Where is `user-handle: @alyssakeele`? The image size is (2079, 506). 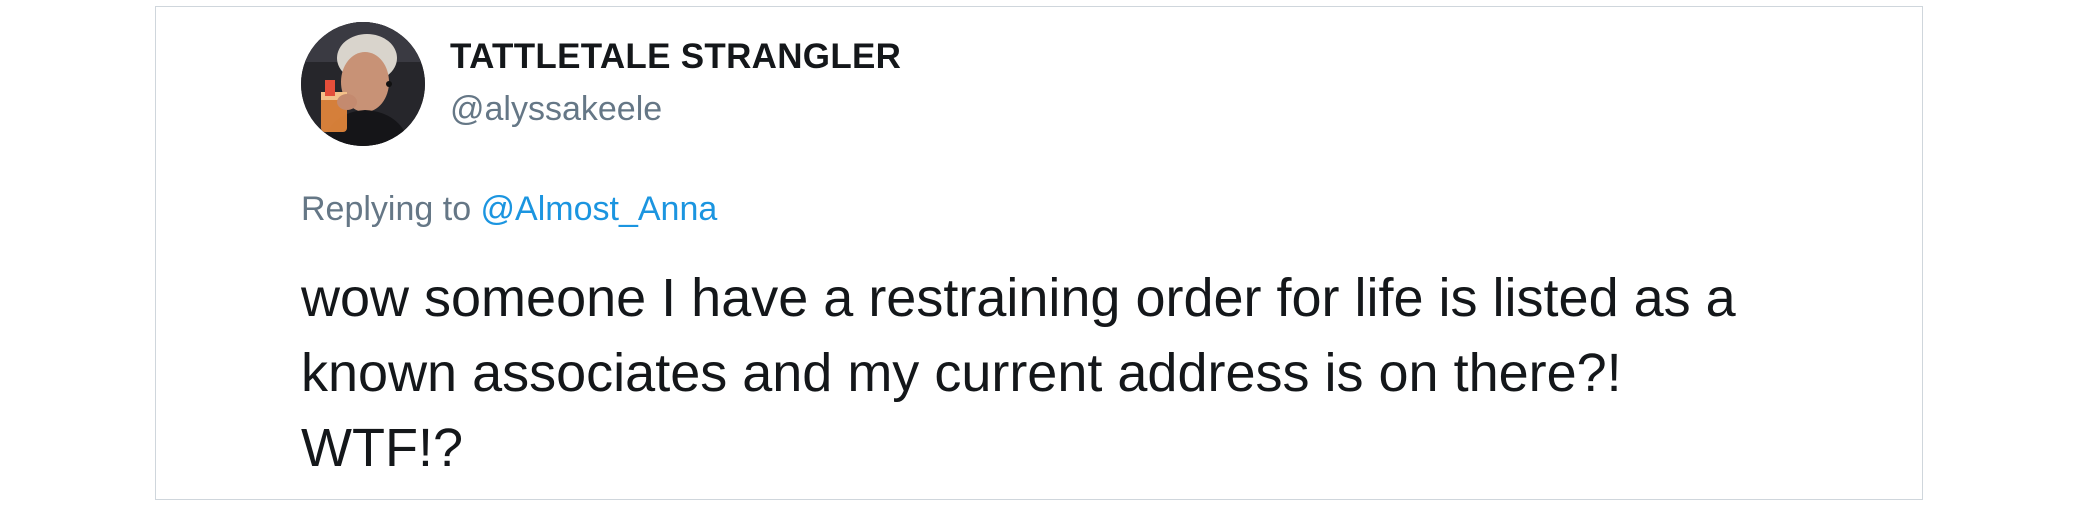 user-handle: @alyssakeele is located at coordinates (556, 109).